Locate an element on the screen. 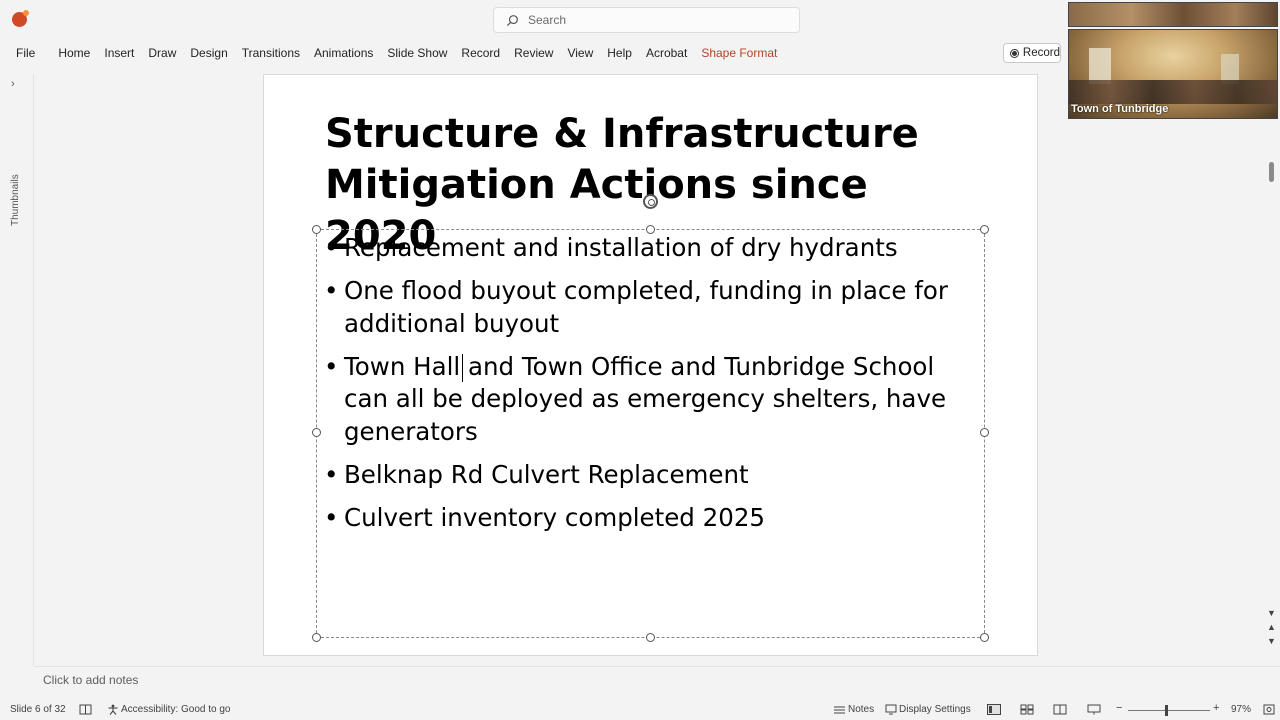 The image size is (1280, 720). accessibility-icon is located at coordinates (113, 709).